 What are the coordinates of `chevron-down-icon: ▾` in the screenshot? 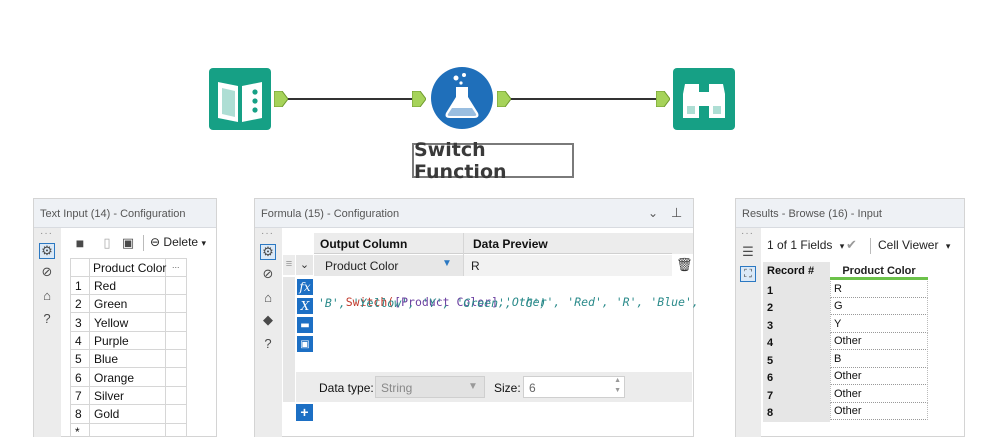 It's located at (203, 243).